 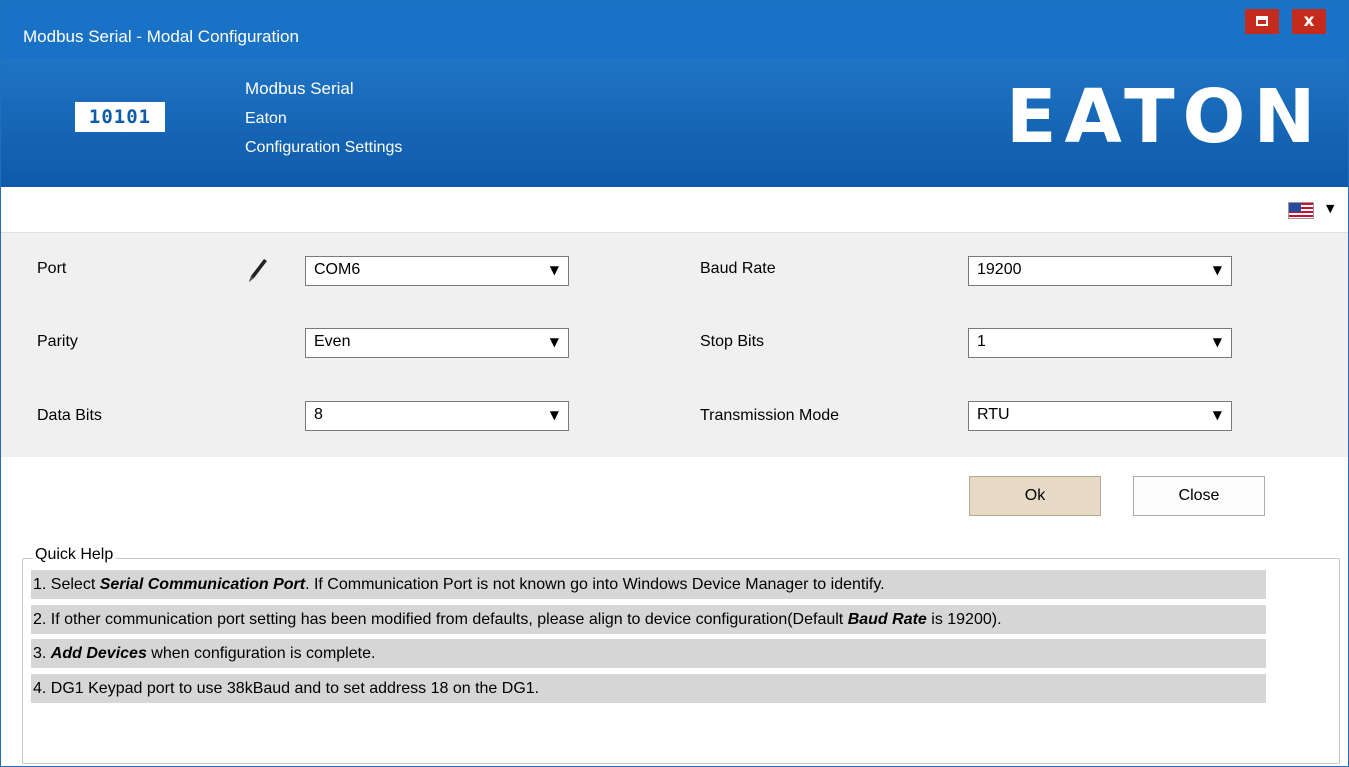 What do you see at coordinates (437, 271) in the screenshot?
I see `port-select: COM6 ▼` at bounding box center [437, 271].